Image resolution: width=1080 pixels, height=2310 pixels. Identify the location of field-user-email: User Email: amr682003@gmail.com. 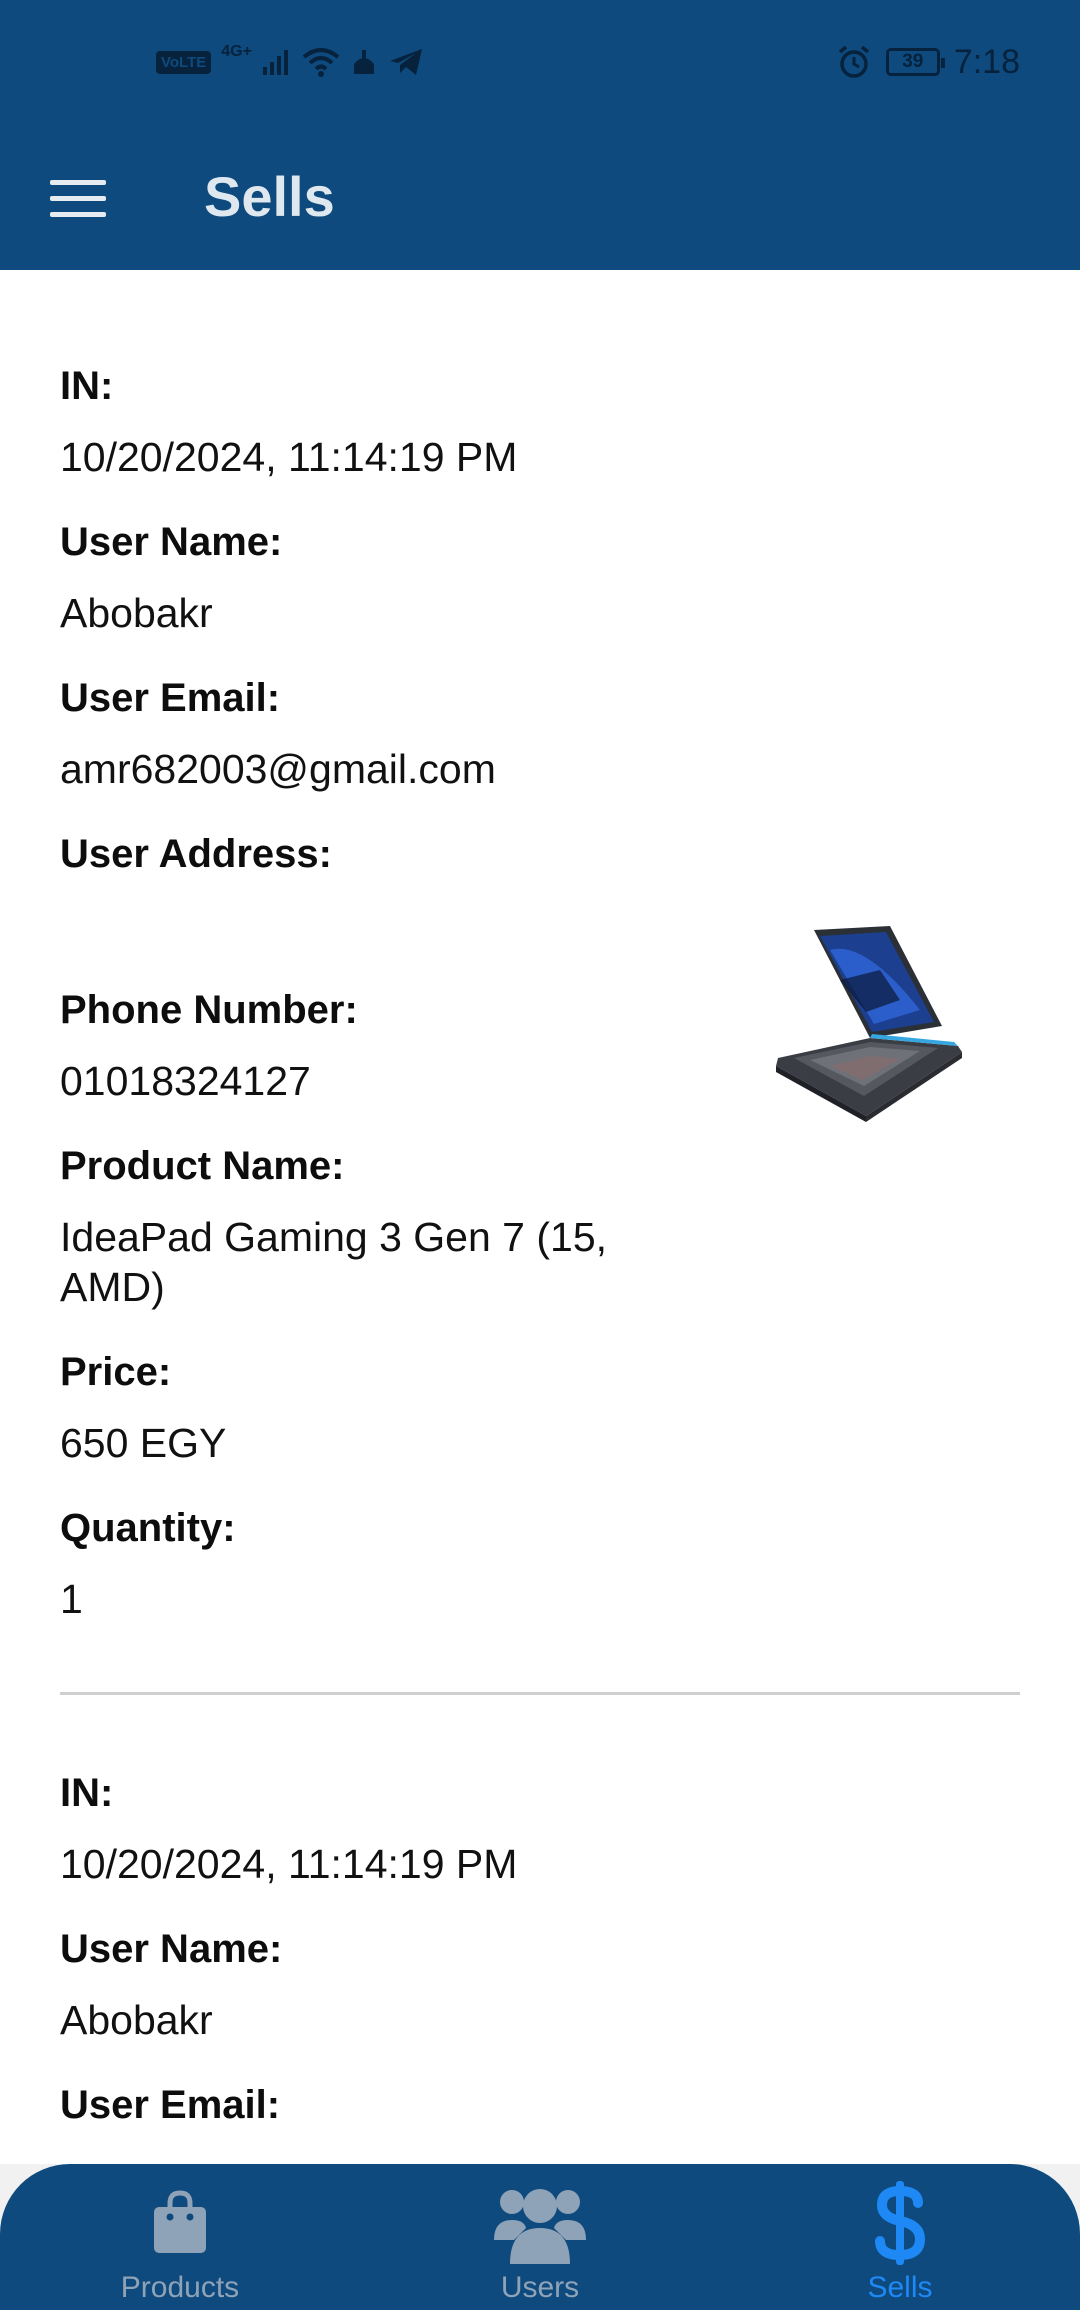
(540, 734).